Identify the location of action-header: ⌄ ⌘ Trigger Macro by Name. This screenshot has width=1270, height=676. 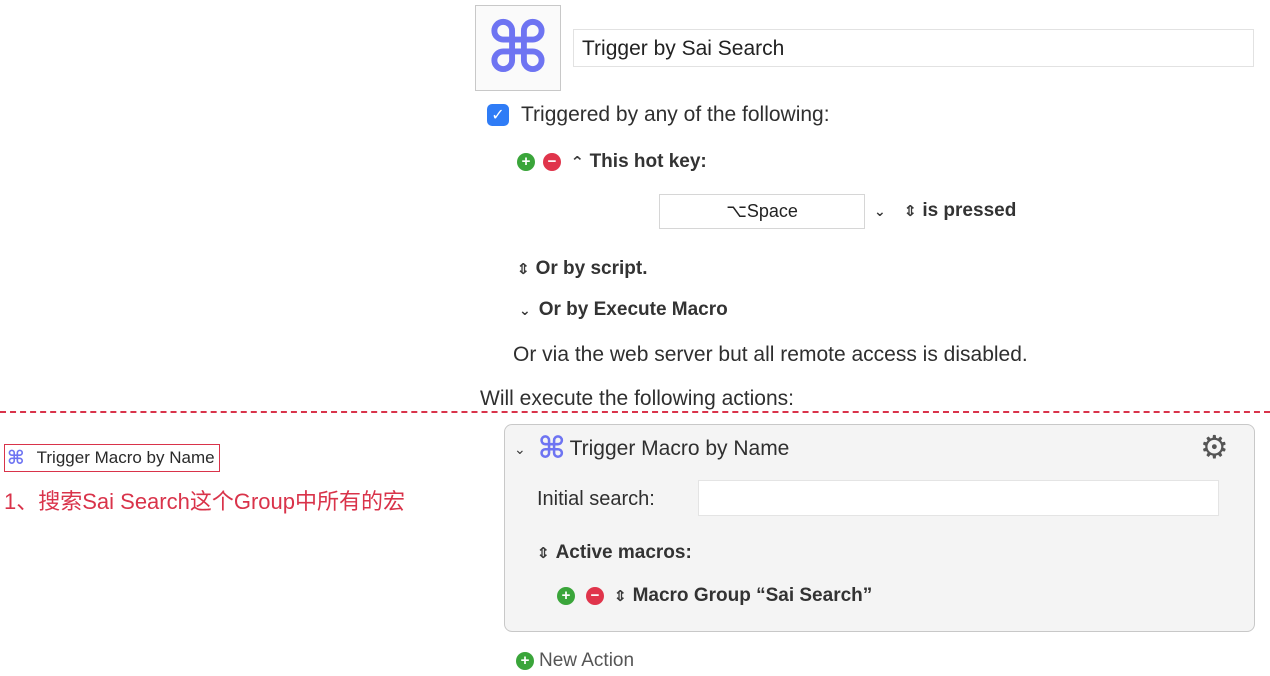
(651, 449).